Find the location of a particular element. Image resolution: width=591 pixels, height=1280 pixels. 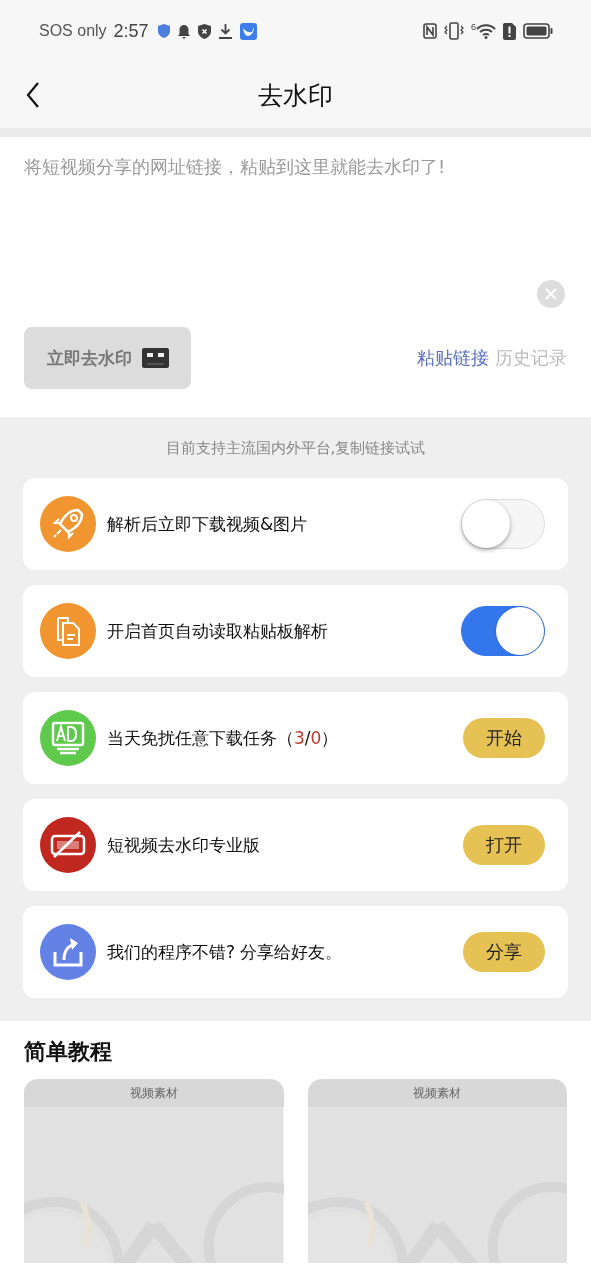

setting-label: 开启首页自动读取粘贴板解析 is located at coordinates (218, 631).